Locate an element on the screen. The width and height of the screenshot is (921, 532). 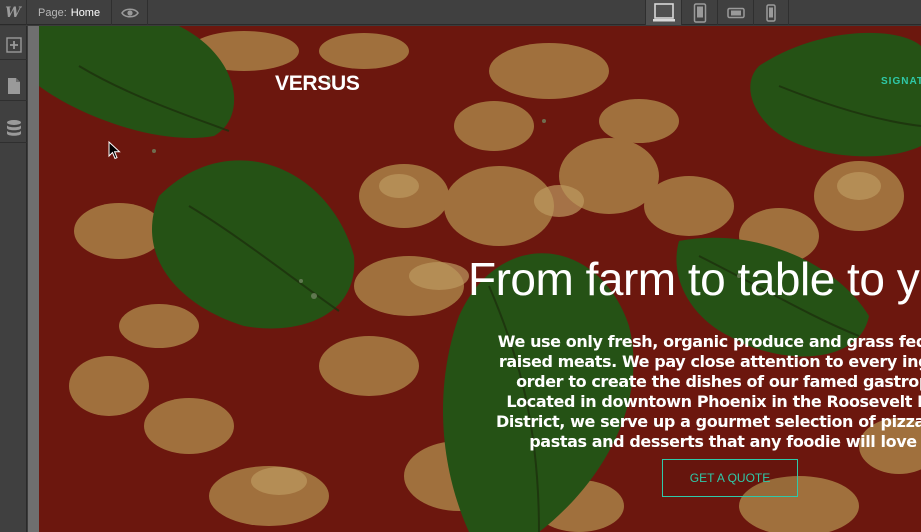
pages-button is located at coordinates (13, 86).